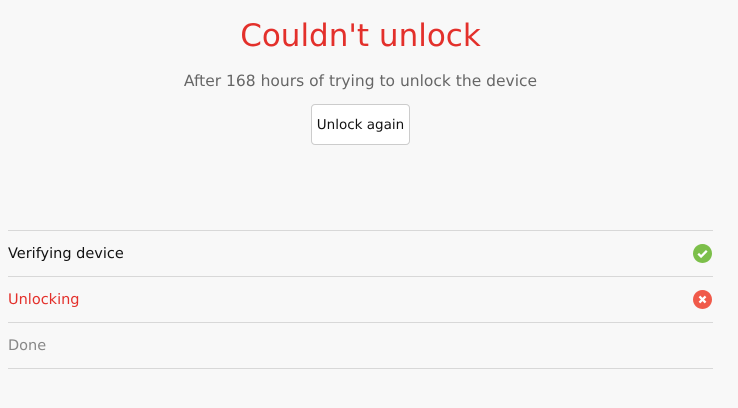 This screenshot has height=408, width=738. I want to click on error-title: Couldn't unlock, so click(360, 36).